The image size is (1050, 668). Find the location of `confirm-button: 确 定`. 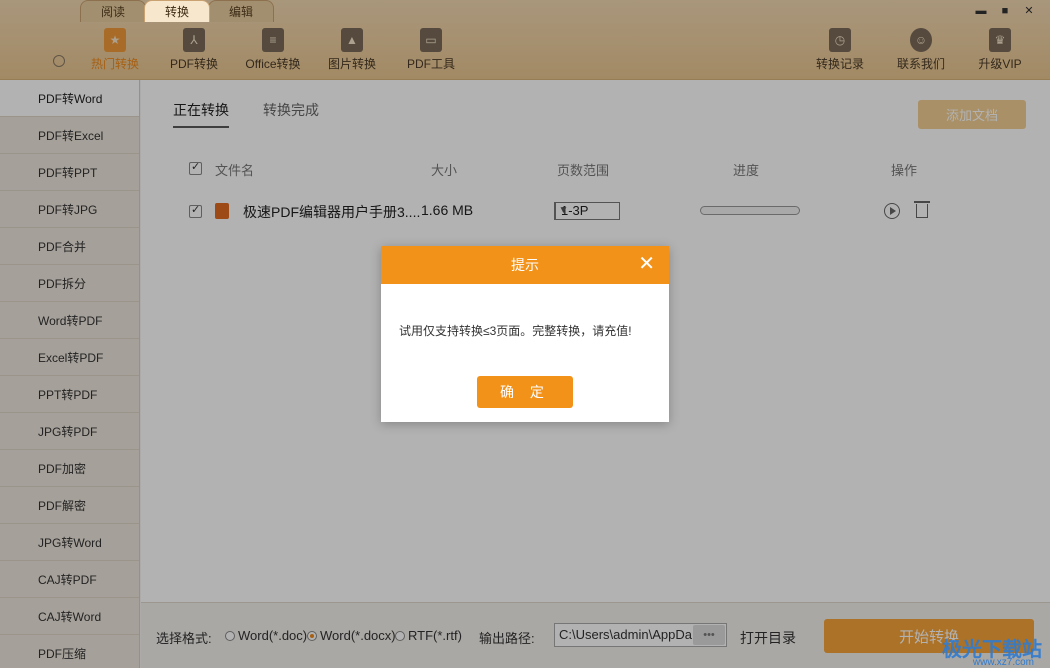

confirm-button: 确 定 is located at coordinates (525, 392).